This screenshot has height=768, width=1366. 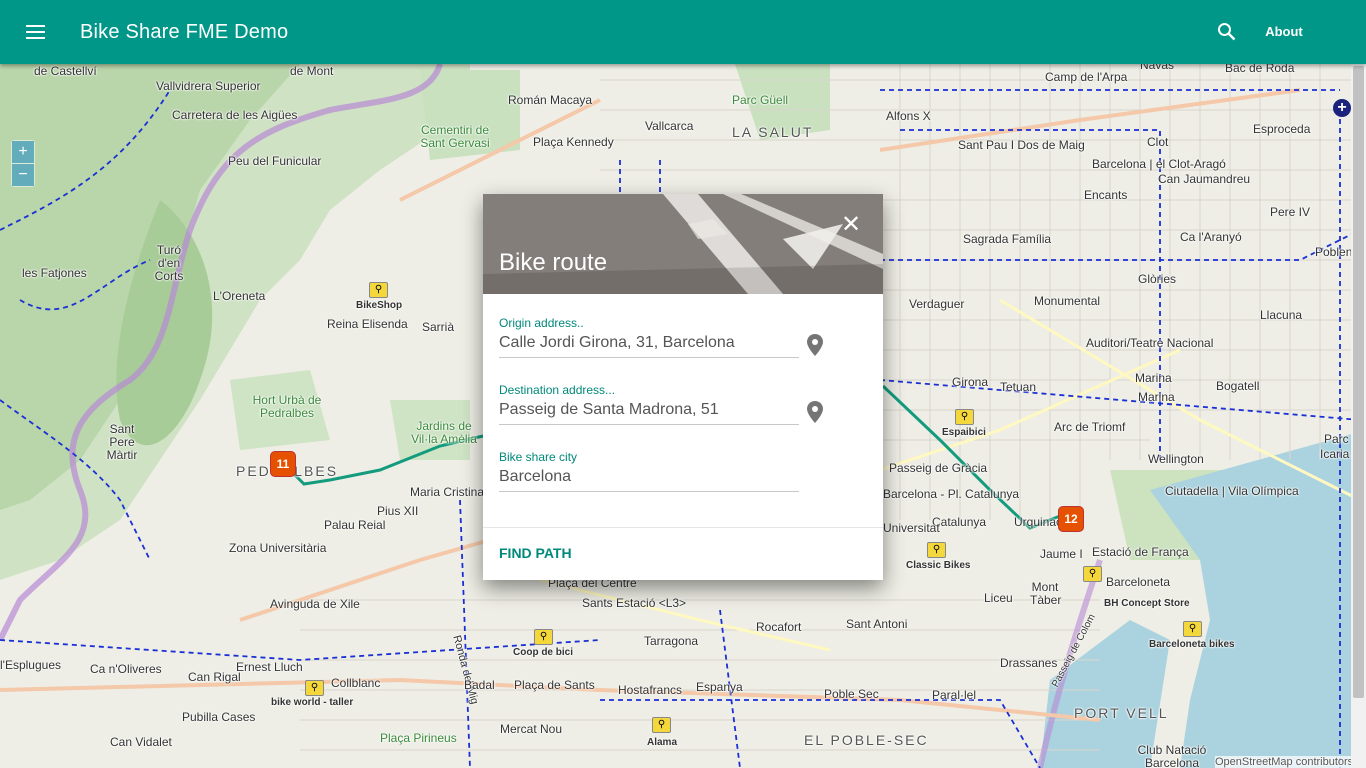 What do you see at coordinates (1071, 519) in the screenshot?
I see `route-destination-station-marker: 12` at bounding box center [1071, 519].